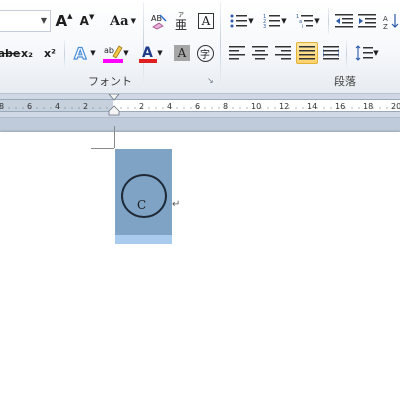 The height and width of the screenshot is (400, 400). I want to click on ruler-label: 10, so click(256, 106).